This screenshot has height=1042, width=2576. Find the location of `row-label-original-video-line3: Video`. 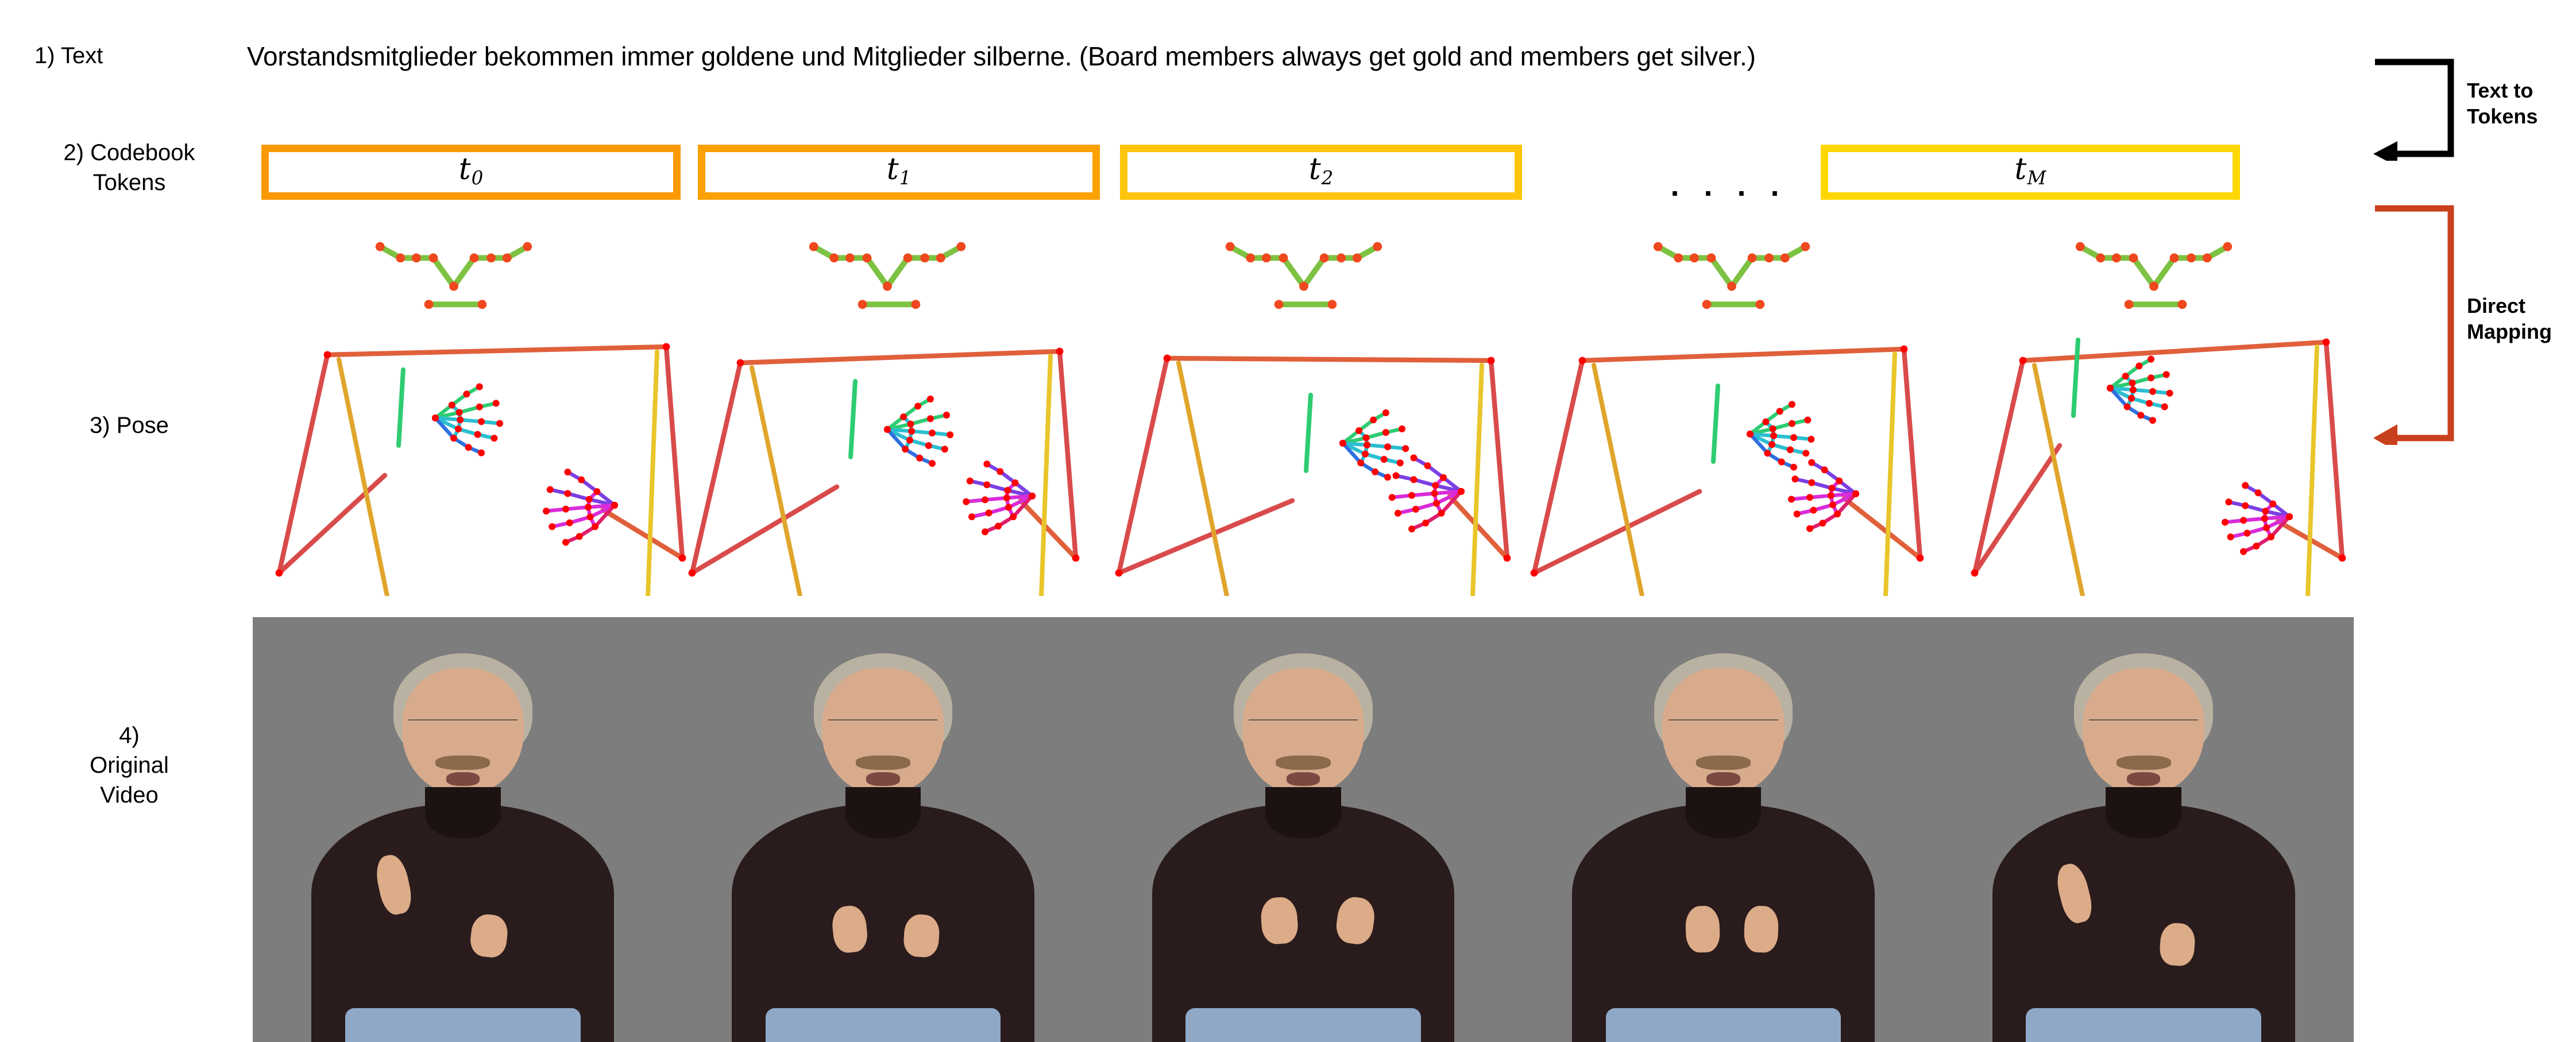

row-label-original-video-line3: Video is located at coordinates (129, 795).